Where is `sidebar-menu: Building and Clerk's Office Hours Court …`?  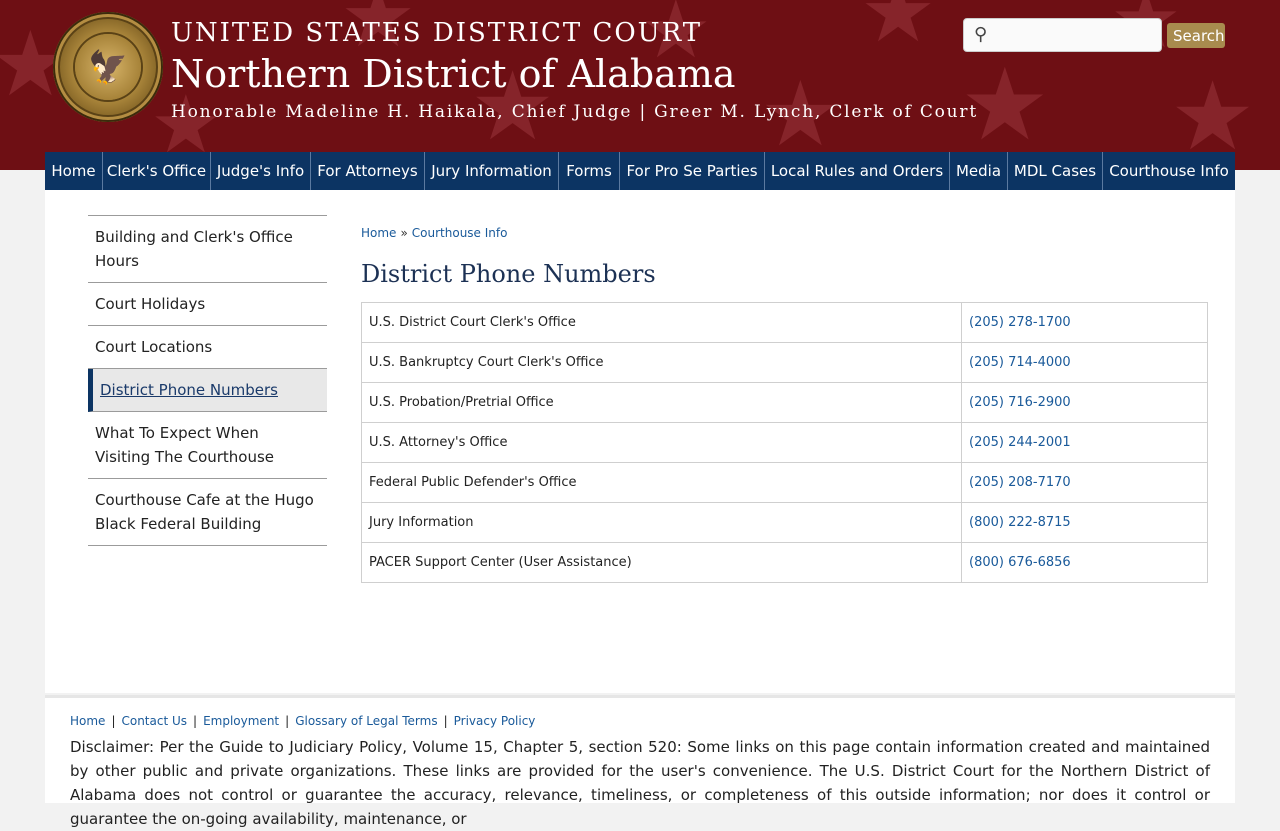 sidebar-menu: Building and Clerk's Office Hours Court … is located at coordinates (207, 380).